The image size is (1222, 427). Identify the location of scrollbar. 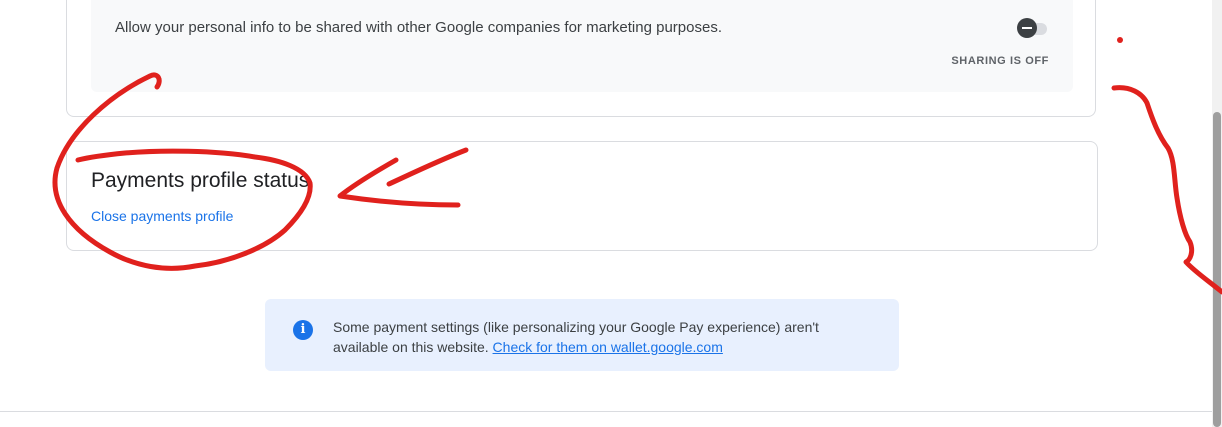
(1217, 213).